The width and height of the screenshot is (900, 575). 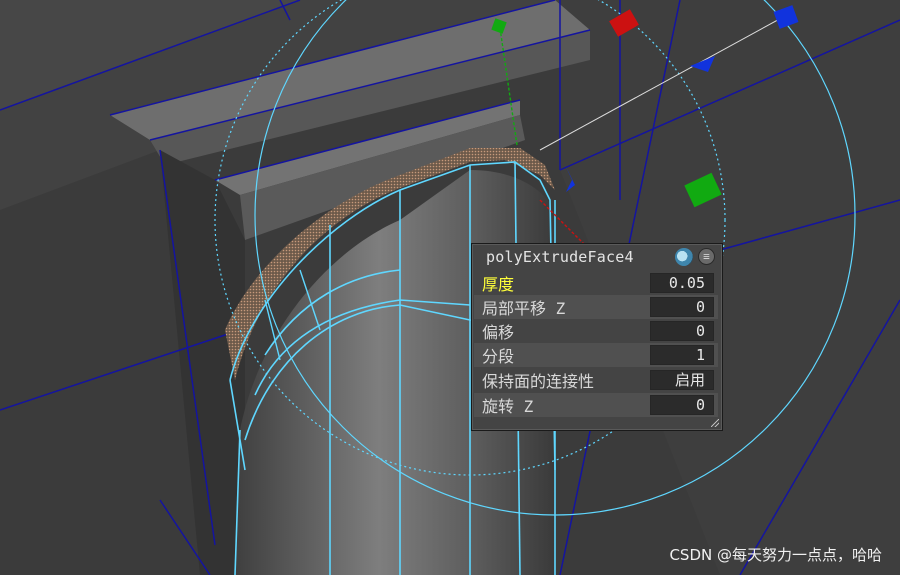 I want to click on attribute-value-field: 0.05, so click(x=682, y=283).